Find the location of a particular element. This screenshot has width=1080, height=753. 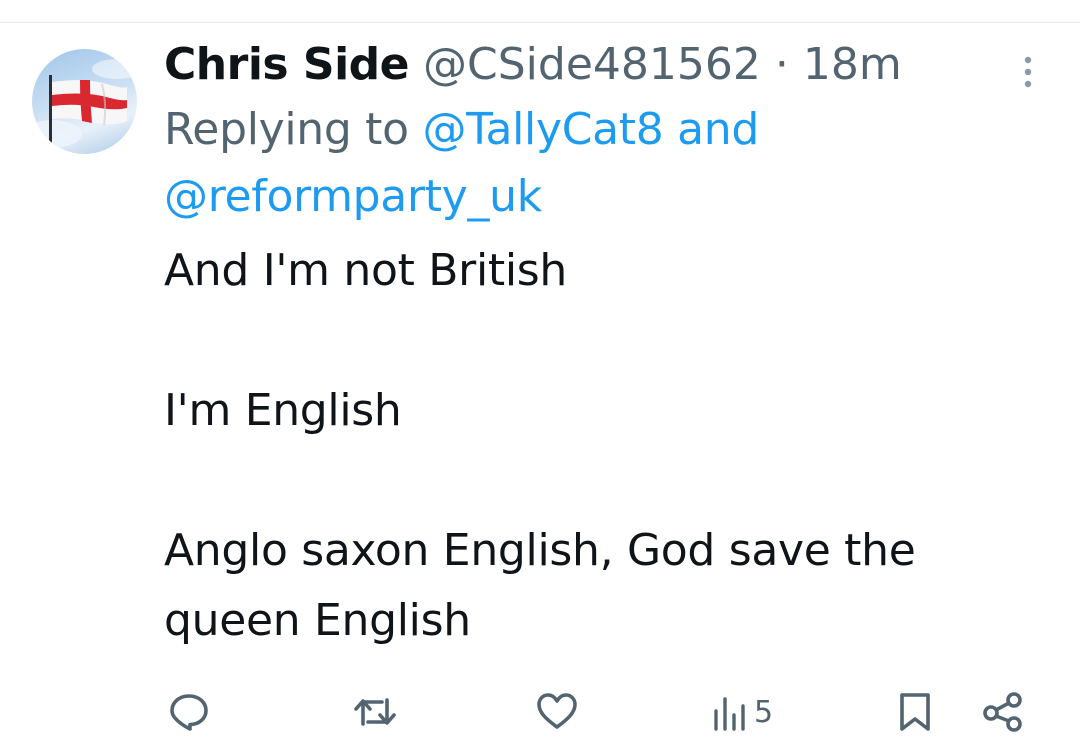

mention-reformparty: @reformparty_uk is located at coordinates (353, 196).